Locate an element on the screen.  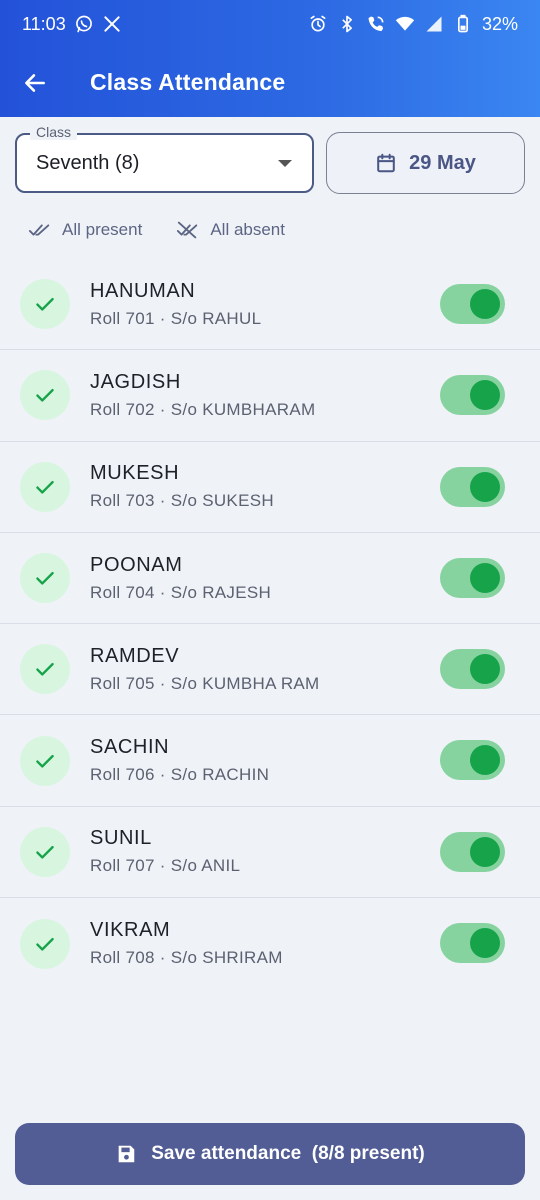
date-picker-button: 29 May is located at coordinates (425, 163).